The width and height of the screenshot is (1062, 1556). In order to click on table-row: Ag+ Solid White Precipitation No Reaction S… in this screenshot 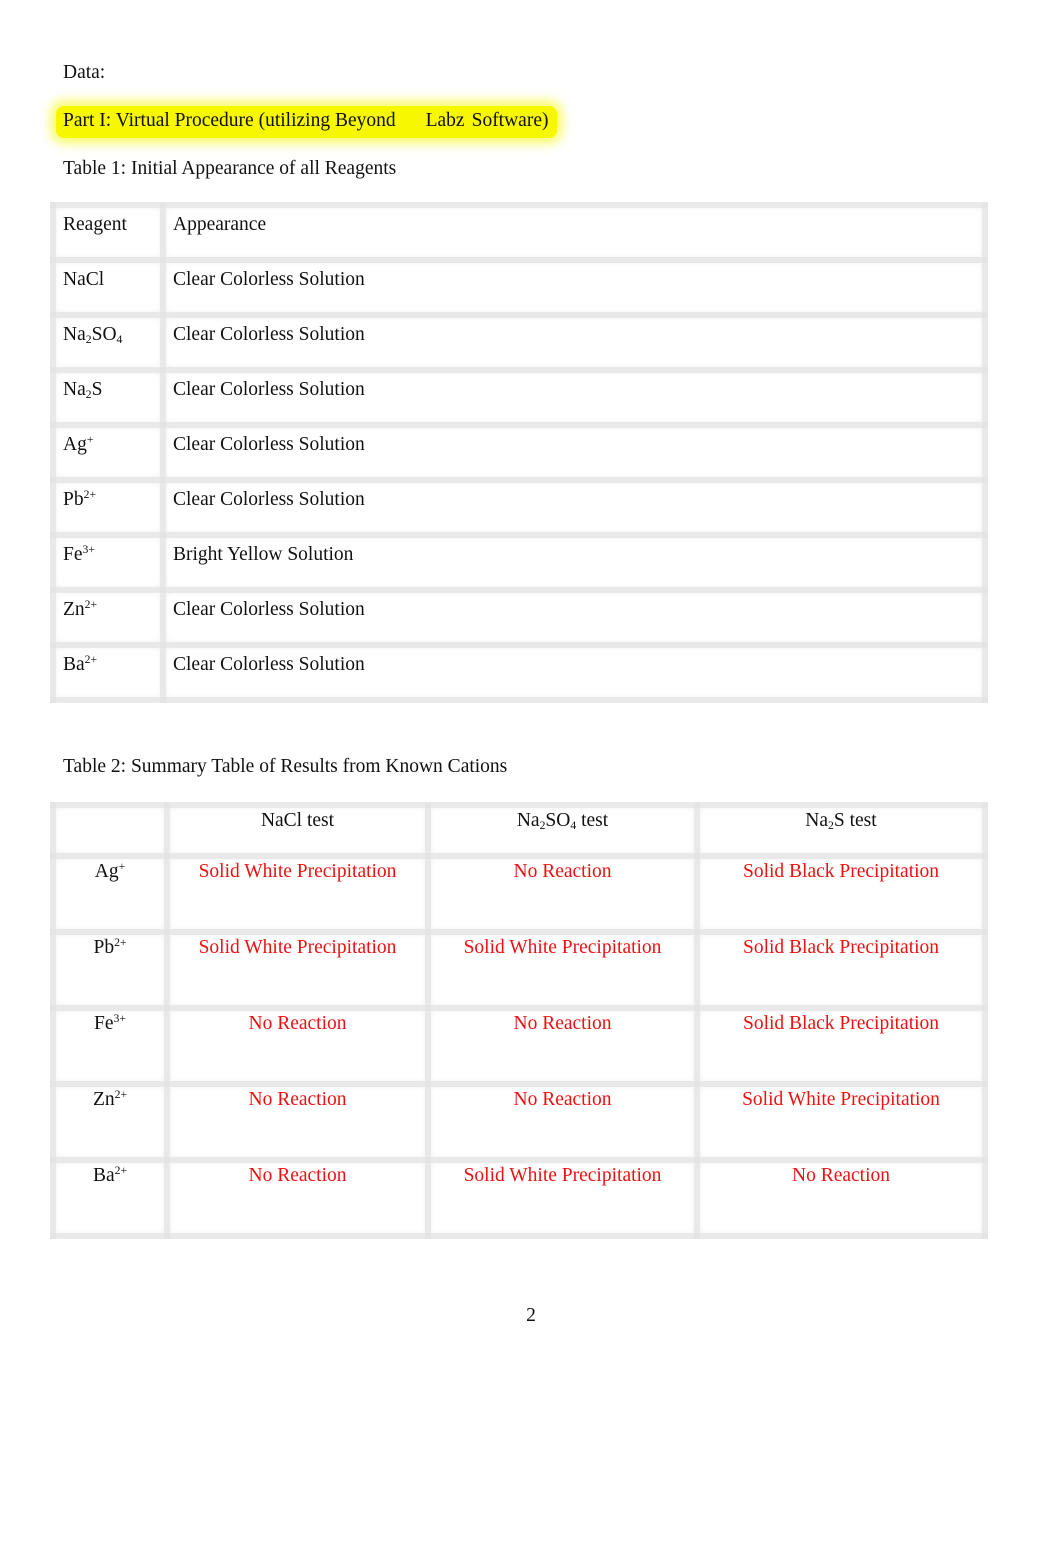, I will do `click(519, 894)`.